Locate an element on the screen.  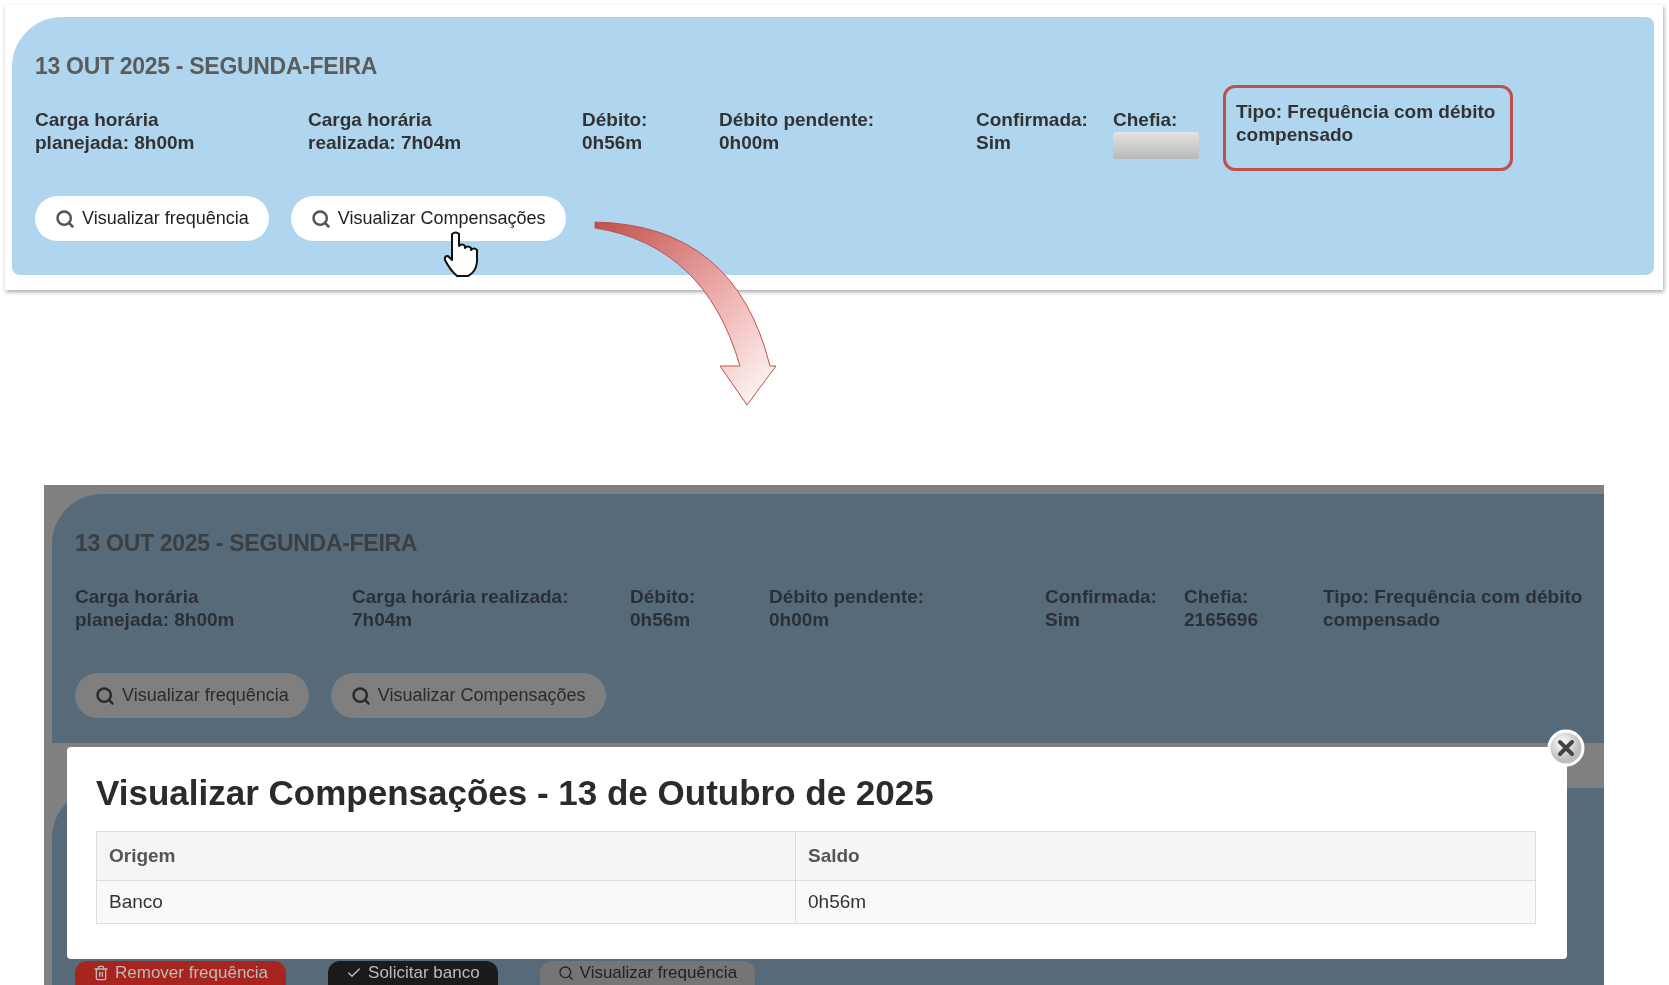
column-header: Origem is located at coordinates (446, 856).